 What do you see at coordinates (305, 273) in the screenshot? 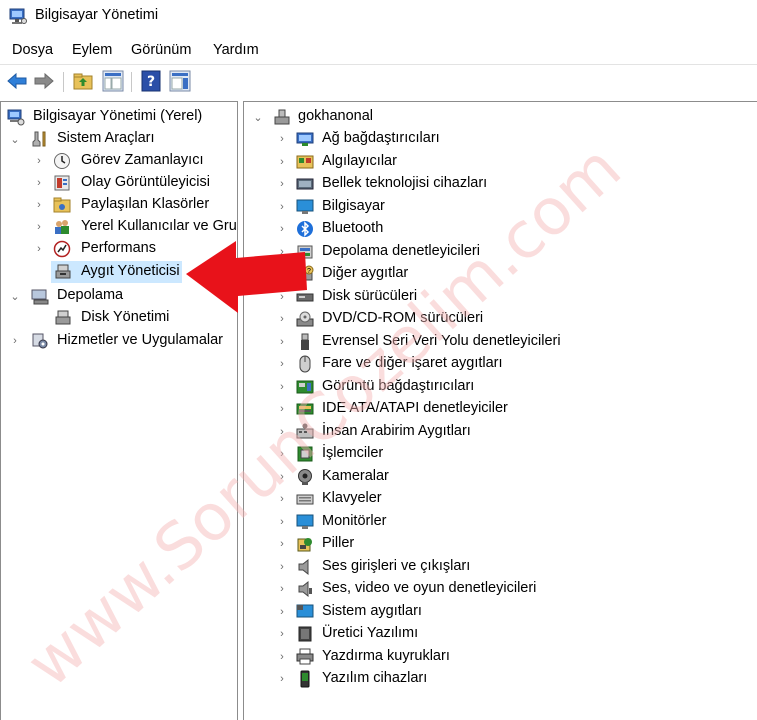
I see `other-devices-icon: ?` at bounding box center [305, 273].